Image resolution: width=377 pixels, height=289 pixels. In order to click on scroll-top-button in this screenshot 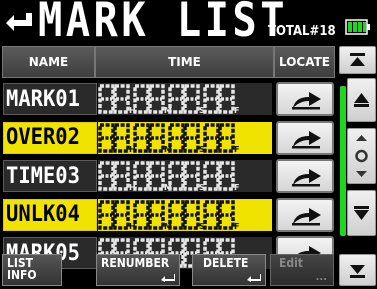, I will do `click(357, 60)`.